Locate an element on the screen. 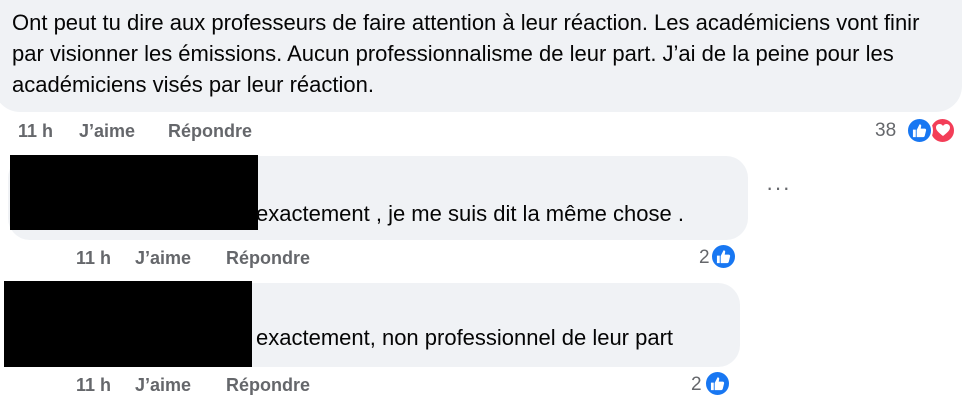 Image resolution: width=980 pixels, height=409 pixels. main-comment-time: 11 h is located at coordinates (35, 131).